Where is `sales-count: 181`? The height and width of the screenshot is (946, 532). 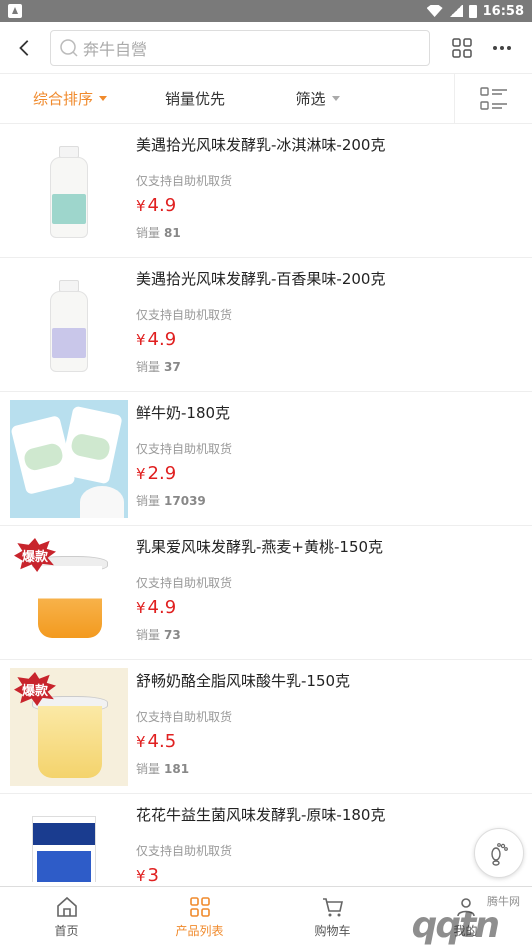 sales-count: 181 is located at coordinates (177, 769).